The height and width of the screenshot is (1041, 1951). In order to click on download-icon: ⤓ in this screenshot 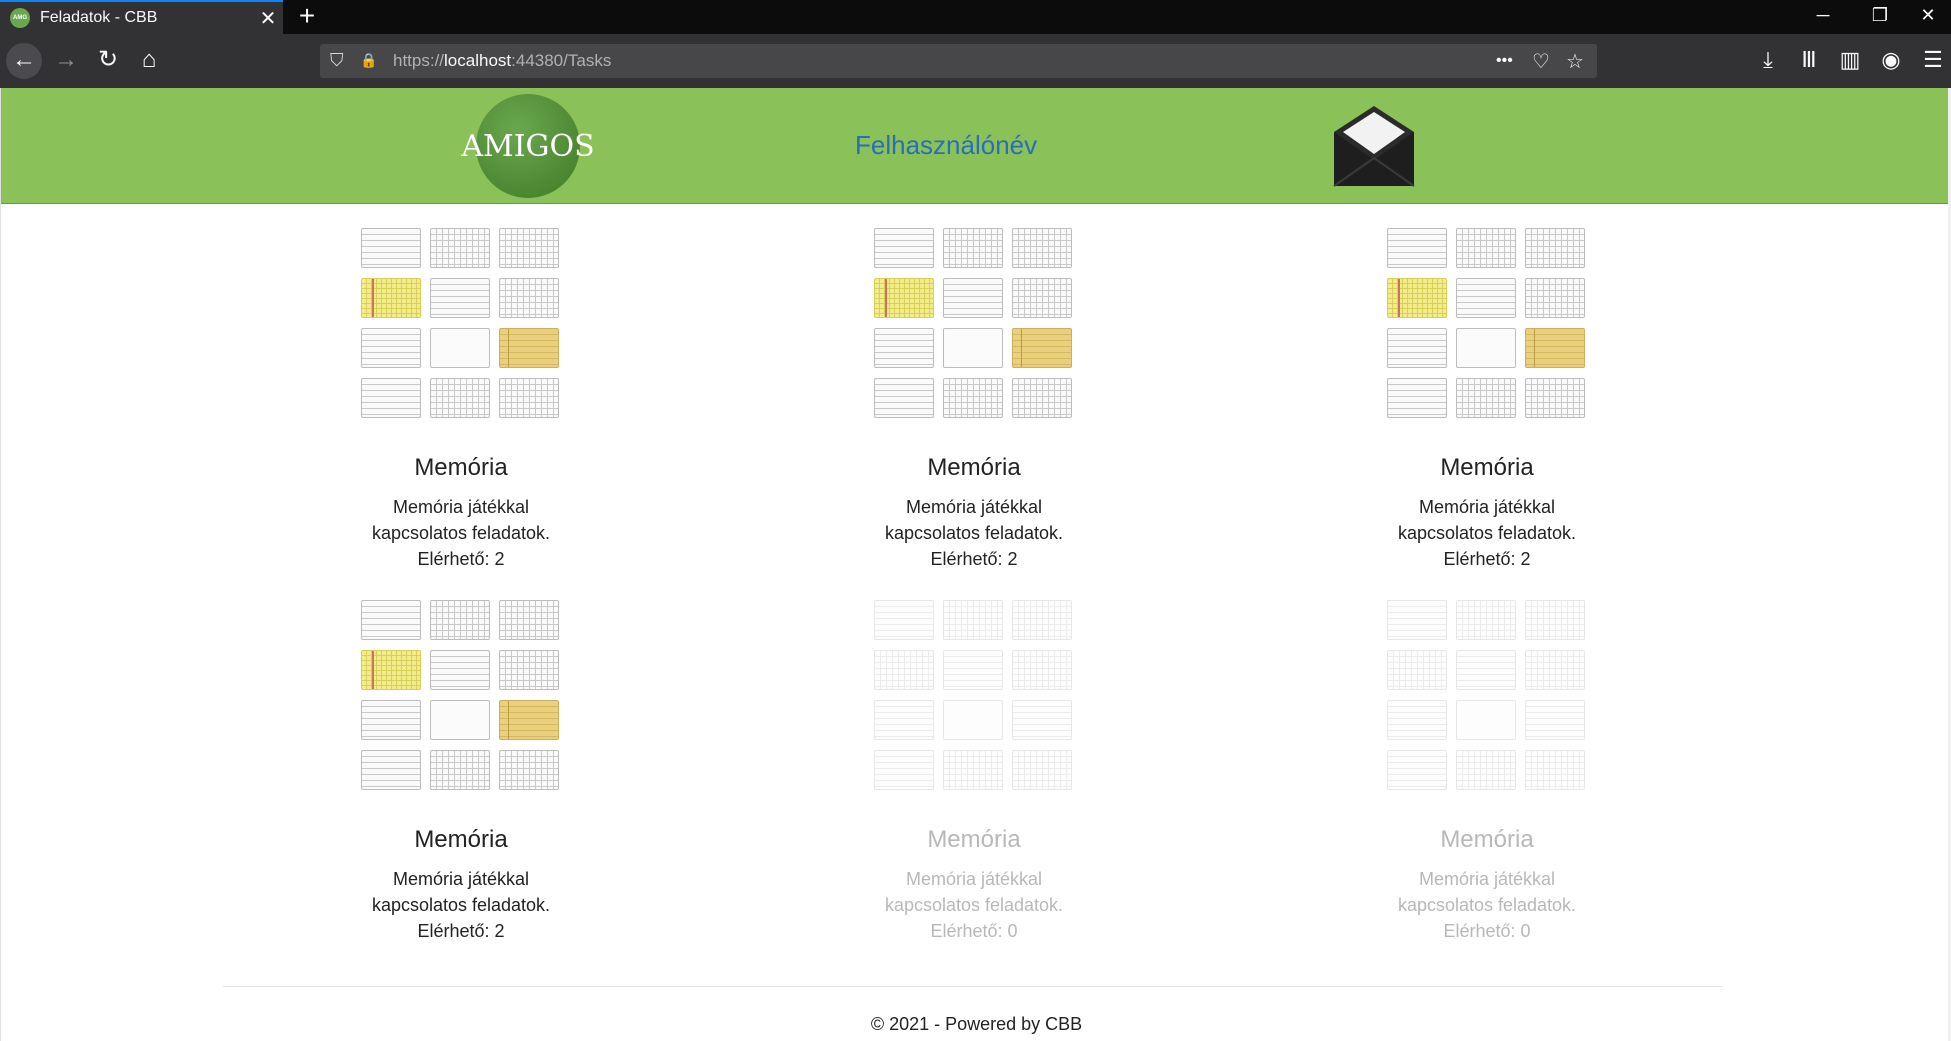, I will do `click(1768, 60)`.